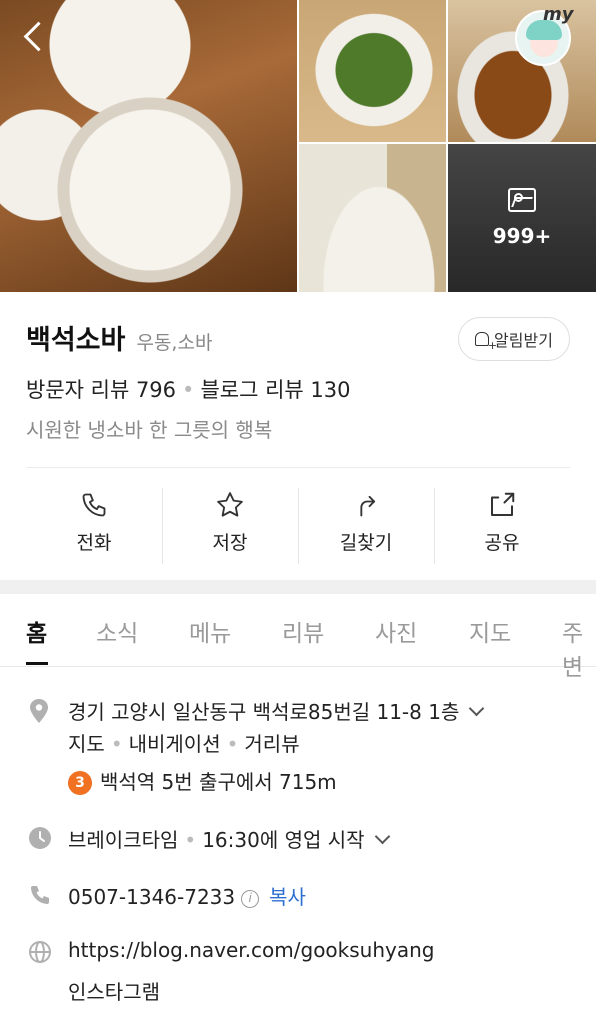 Image resolution: width=596 pixels, height=1024 pixels. Describe the element at coordinates (230, 505) in the screenshot. I see `star-icon` at that location.